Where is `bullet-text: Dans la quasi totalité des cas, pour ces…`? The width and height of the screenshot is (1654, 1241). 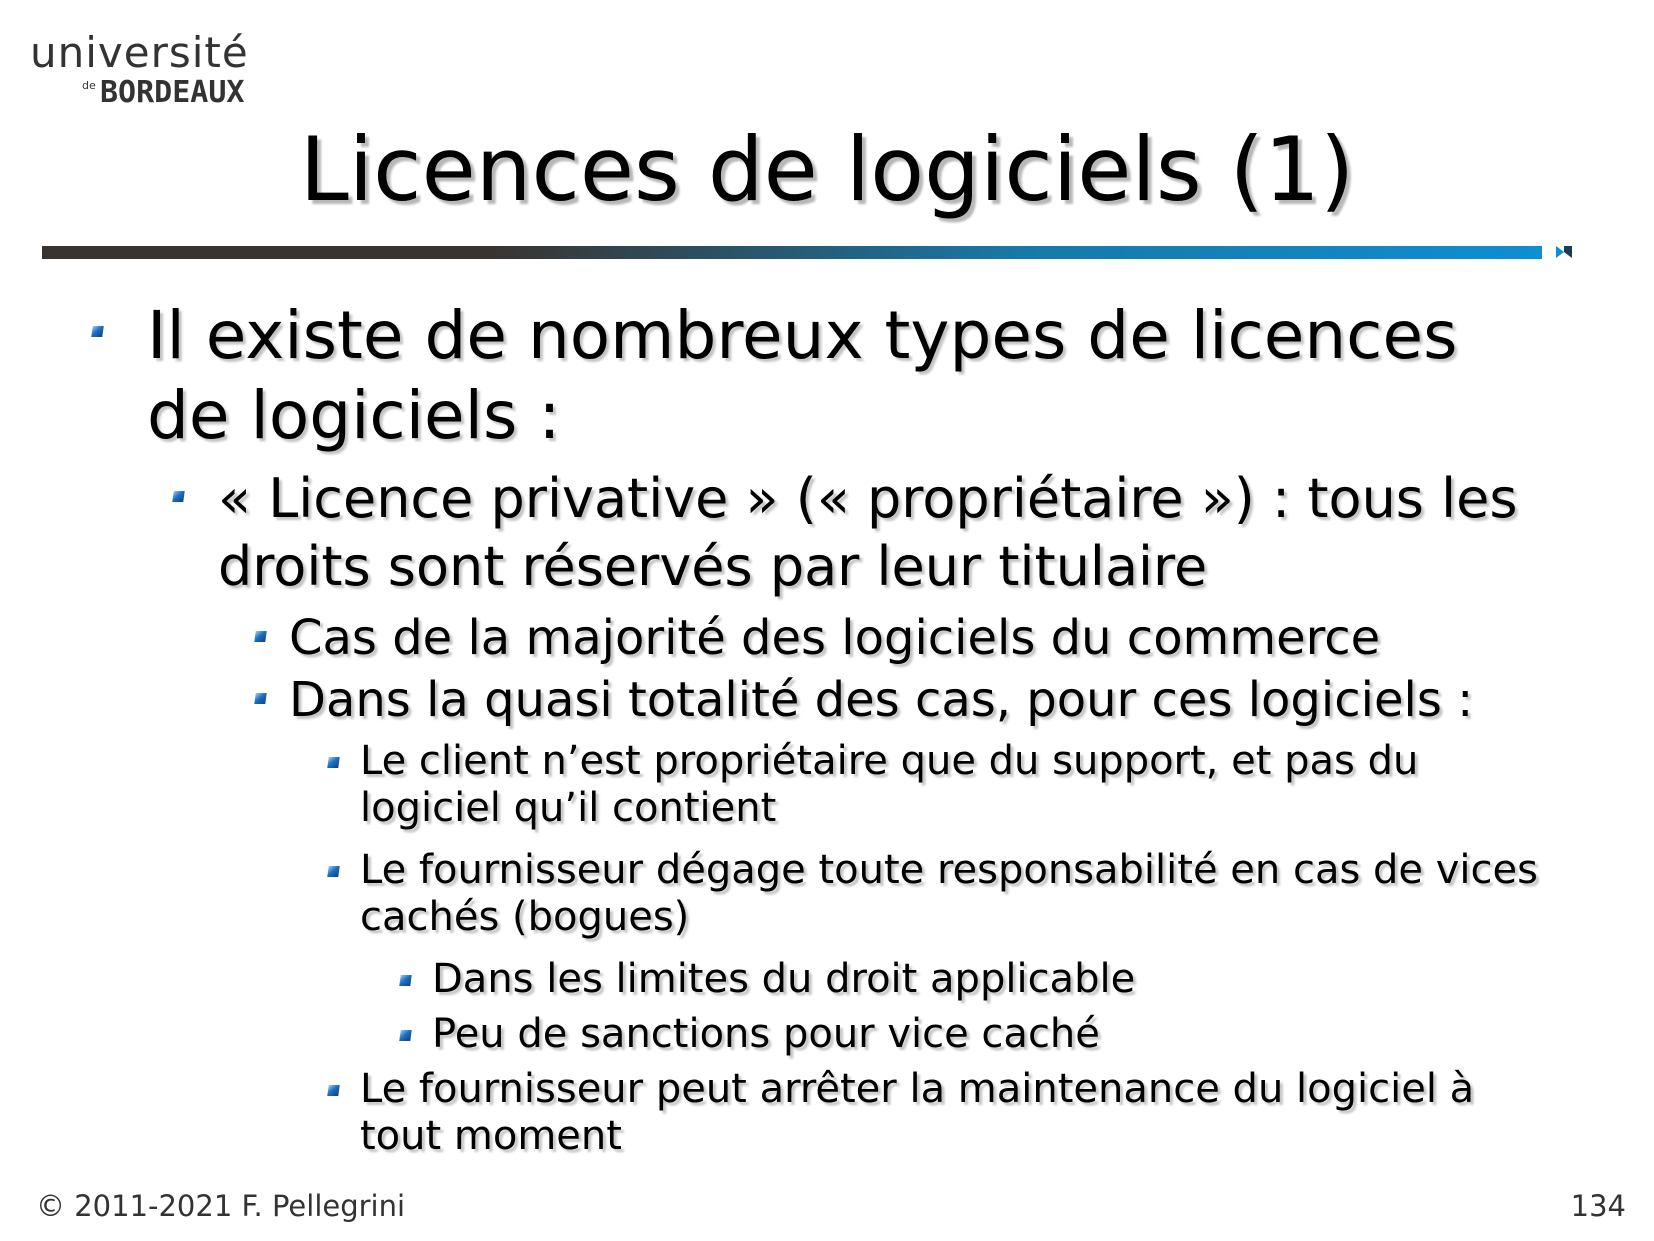
bullet-text: Dans la quasi totalité des cas, pour ces… is located at coordinates (881, 700).